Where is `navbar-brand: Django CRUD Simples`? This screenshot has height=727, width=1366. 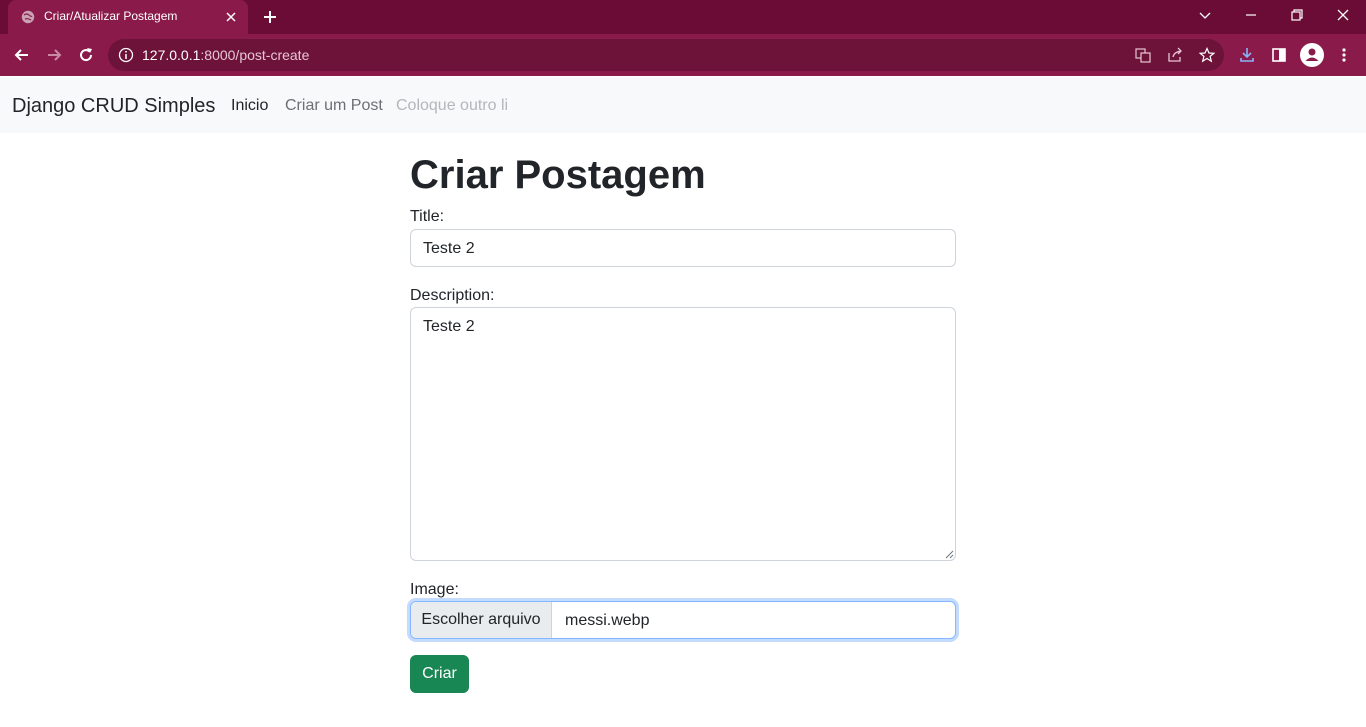 navbar-brand: Django CRUD Simples is located at coordinates (113, 106).